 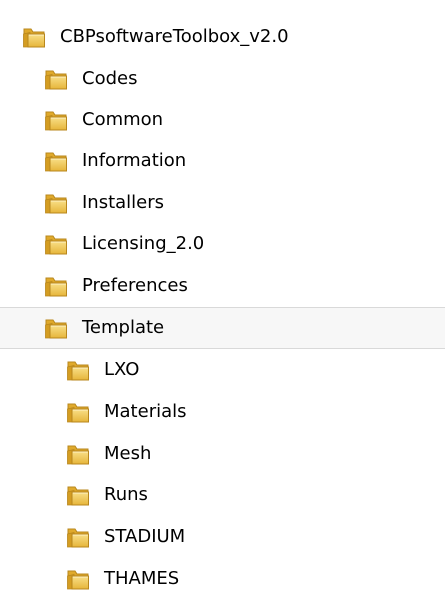 I want to click on tree-item-materials: Materials, so click(x=222, y=412).